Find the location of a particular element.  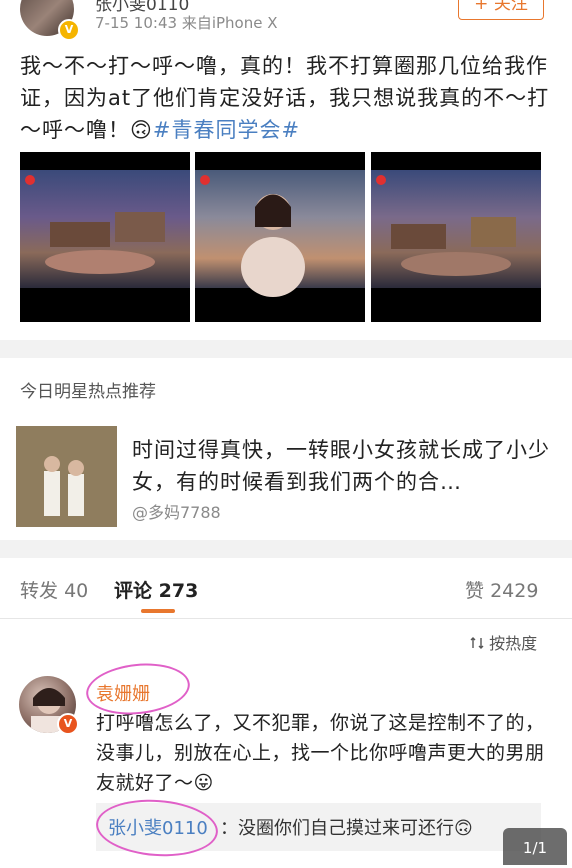

tab-comments: 评论 273 is located at coordinates (156, 589).